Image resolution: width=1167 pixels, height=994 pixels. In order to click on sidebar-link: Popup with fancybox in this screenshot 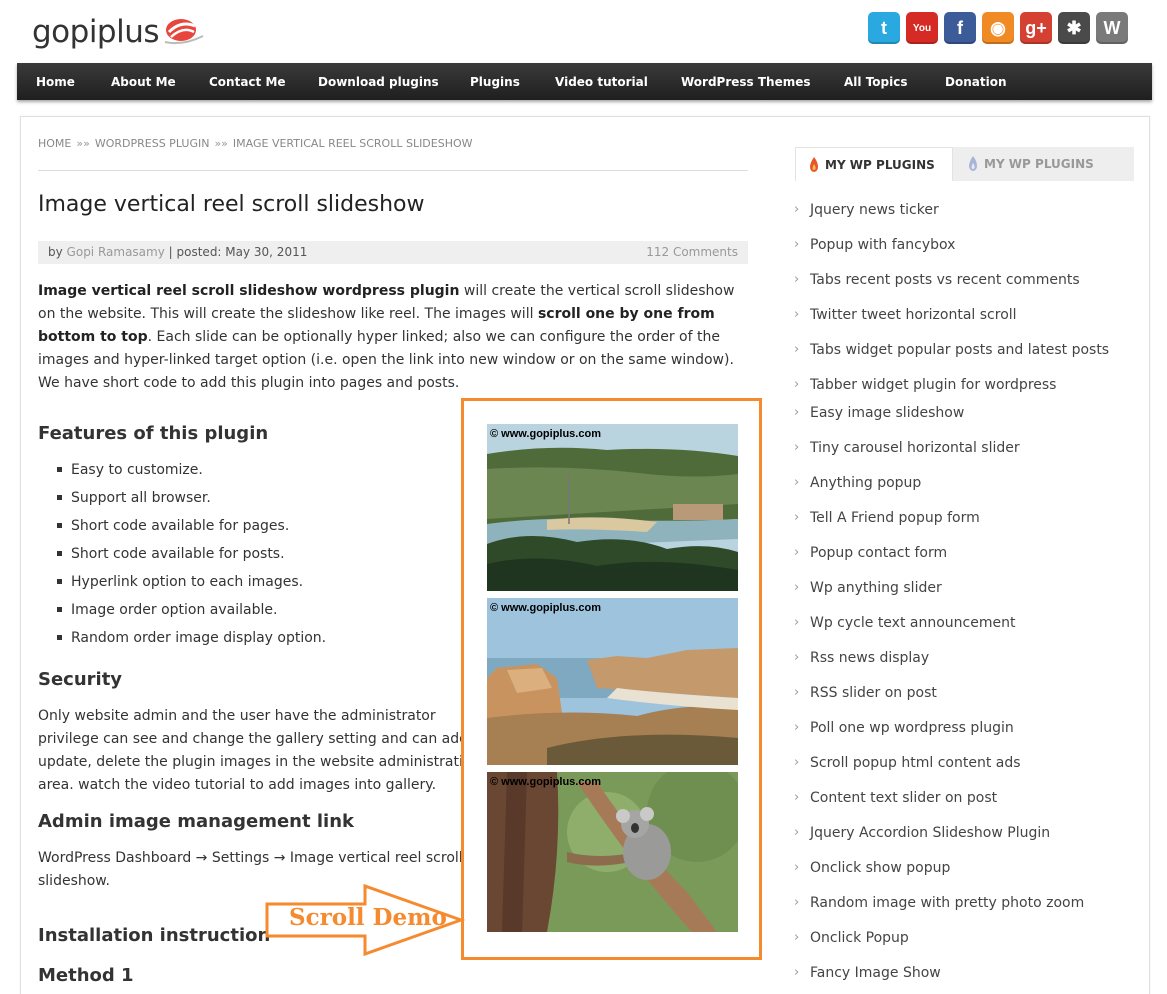, I will do `click(874, 245)`.